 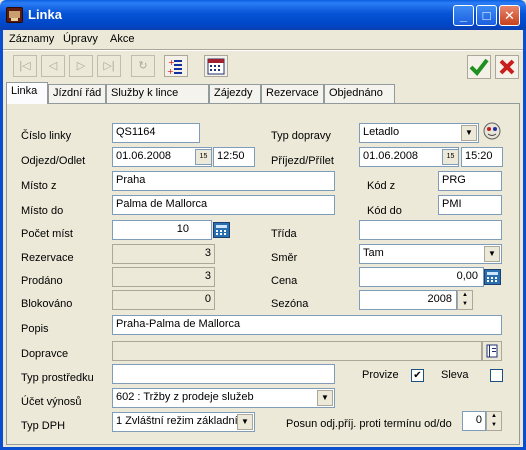 I want to click on typ-prostredku-input, so click(x=223, y=374).